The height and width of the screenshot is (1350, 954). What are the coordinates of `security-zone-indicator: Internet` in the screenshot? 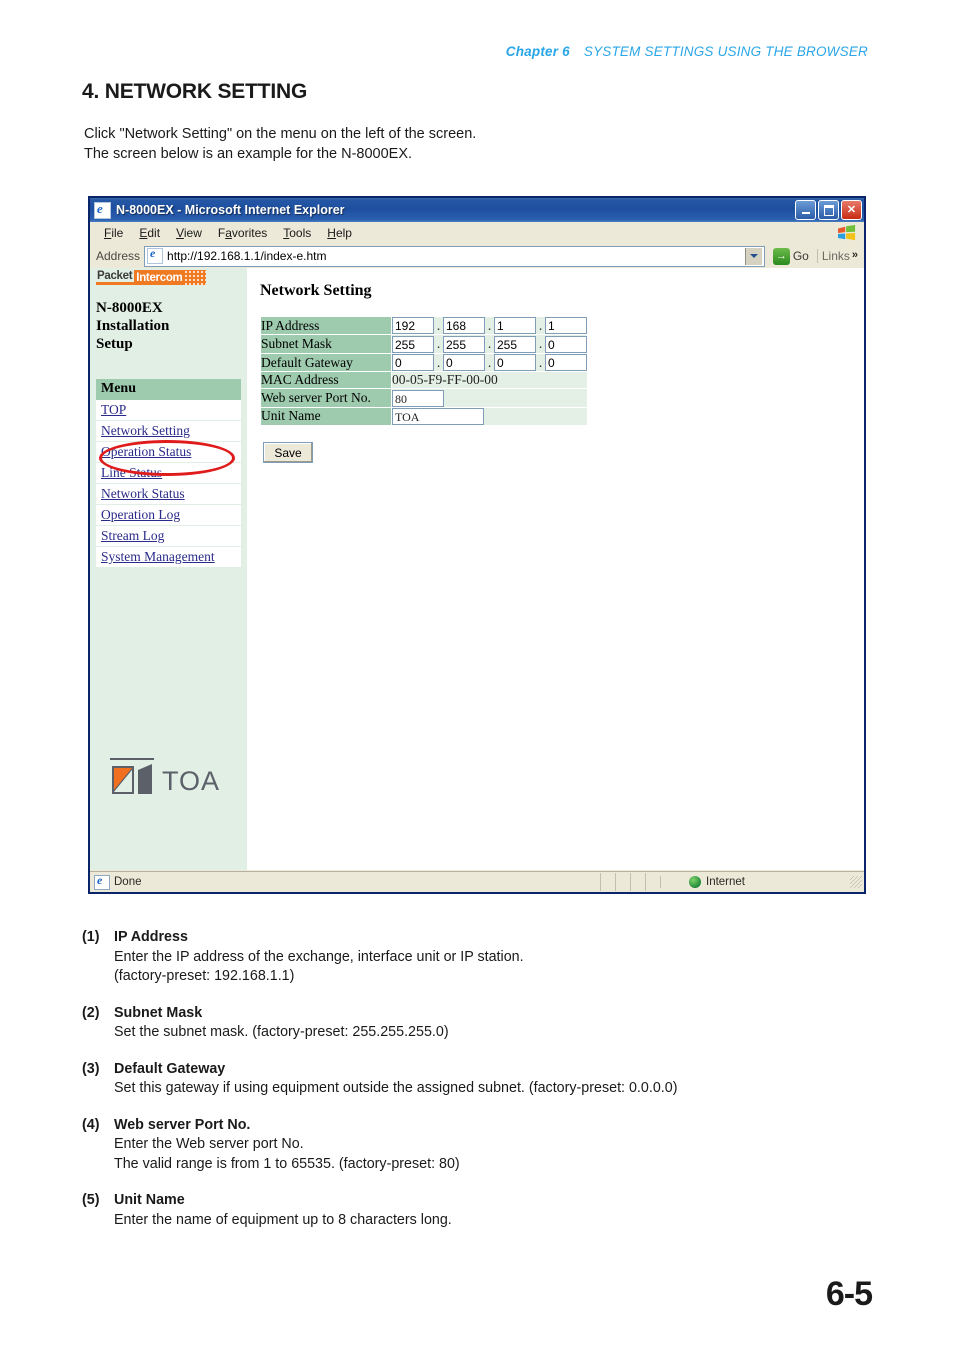 It's located at (755, 882).